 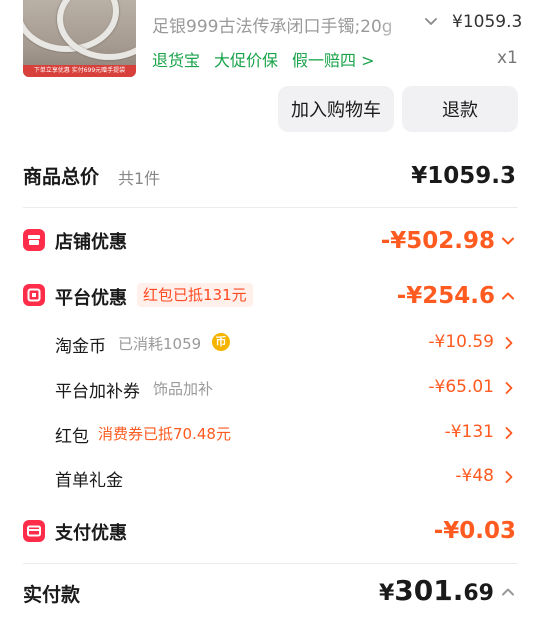 What do you see at coordinates (91, 533) in the screenshot?
I see `payment-discount-label: 支付优惠` at bounding box center [91, 533].